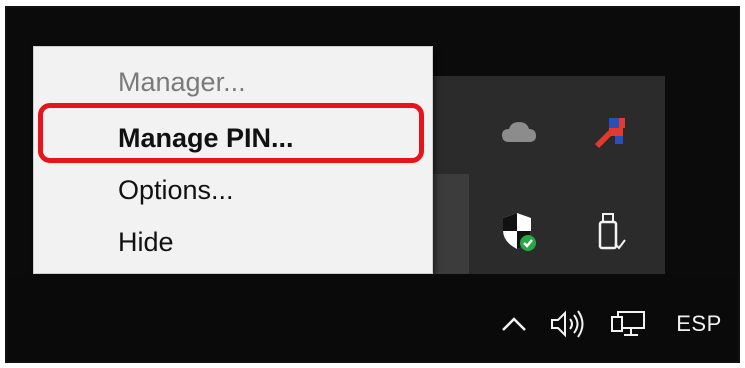  I want to click on menu-item-hide: Hide, so click(146, 242).